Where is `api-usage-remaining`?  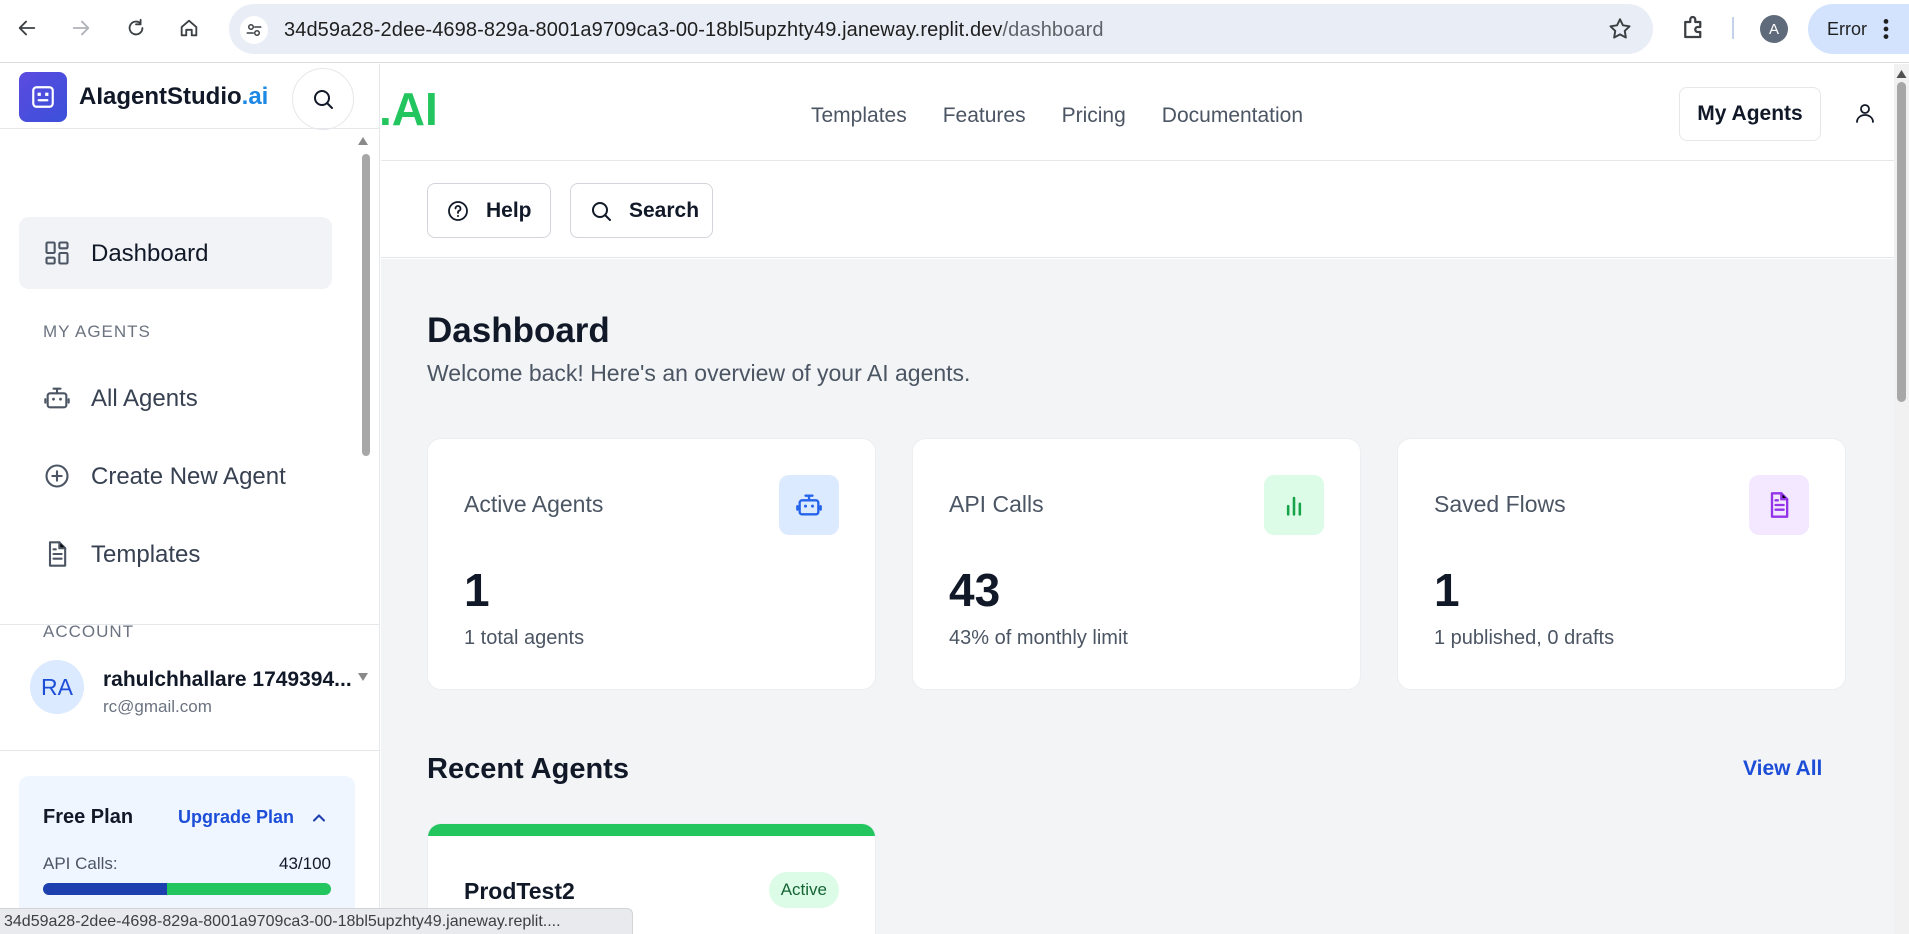 api-usage-remaining is located at coordinates (248, 889).